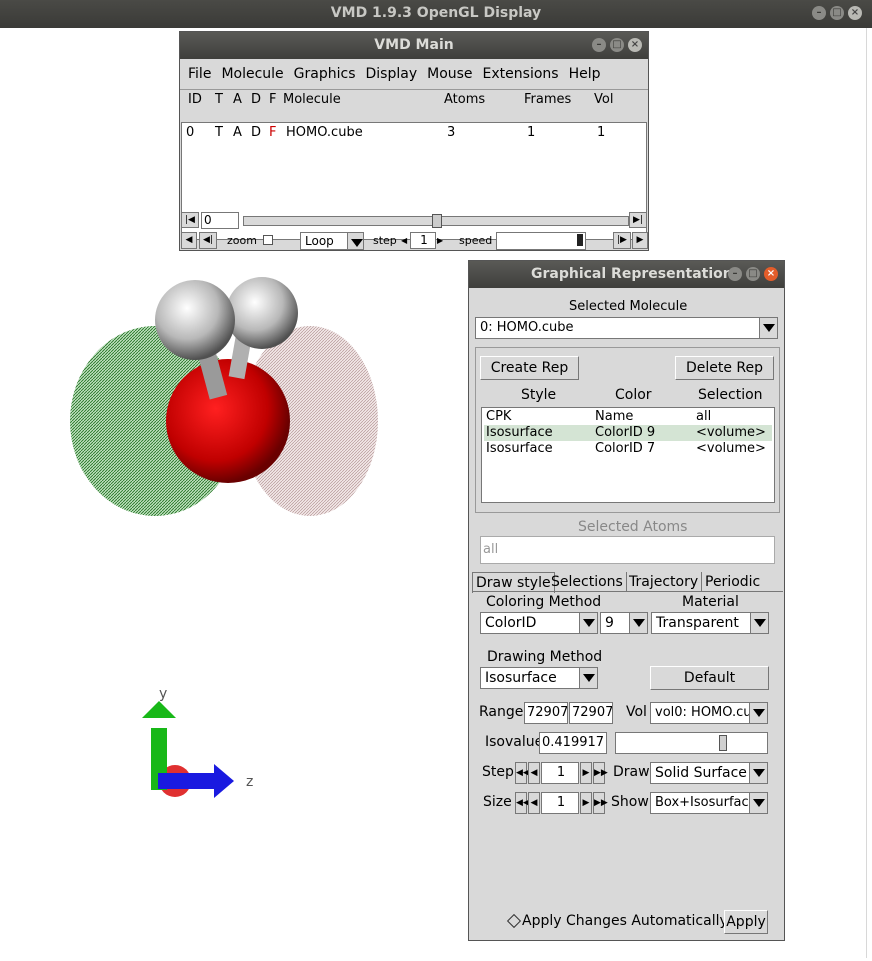 Image resolution: width=872 pixels, height=961 pixels. I want to click on tab-selections: Selections, so click(587, 582).